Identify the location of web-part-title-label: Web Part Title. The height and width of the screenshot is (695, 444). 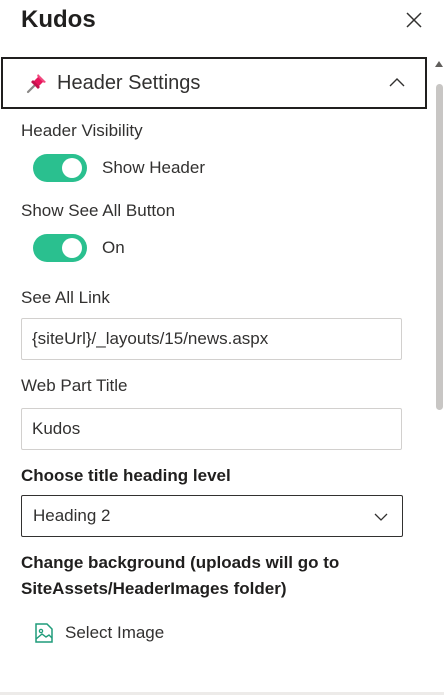
(74, 385).